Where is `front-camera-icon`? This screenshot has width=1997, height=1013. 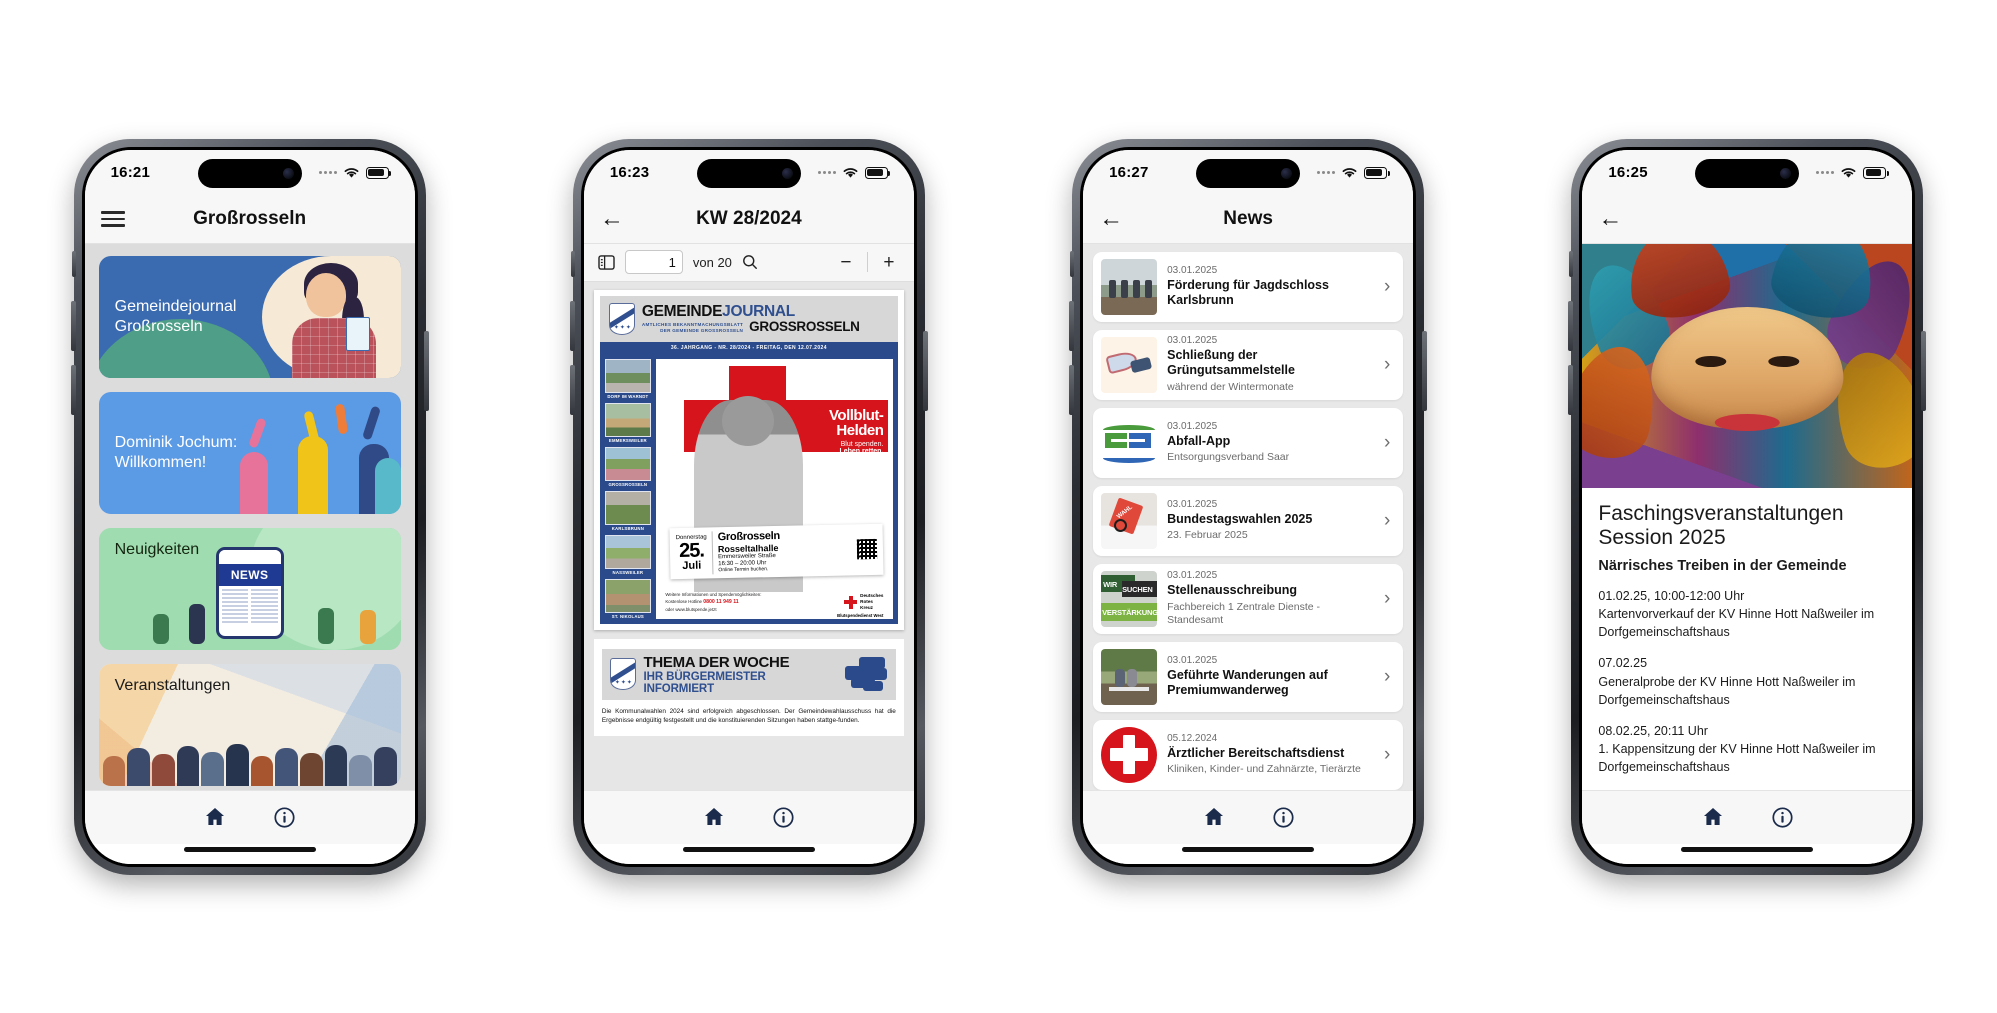
front-camera-icon is located at coordinates (288, 173).